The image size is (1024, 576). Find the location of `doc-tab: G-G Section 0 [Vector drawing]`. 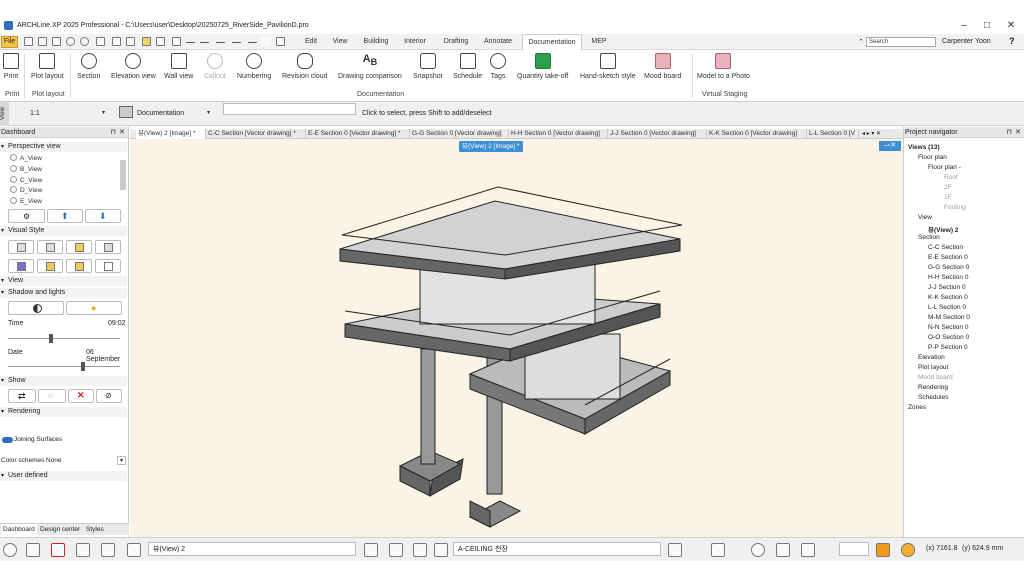

doc-tab: G-G Section 0 [Vector drawing] is located at coordinates (459, 134).